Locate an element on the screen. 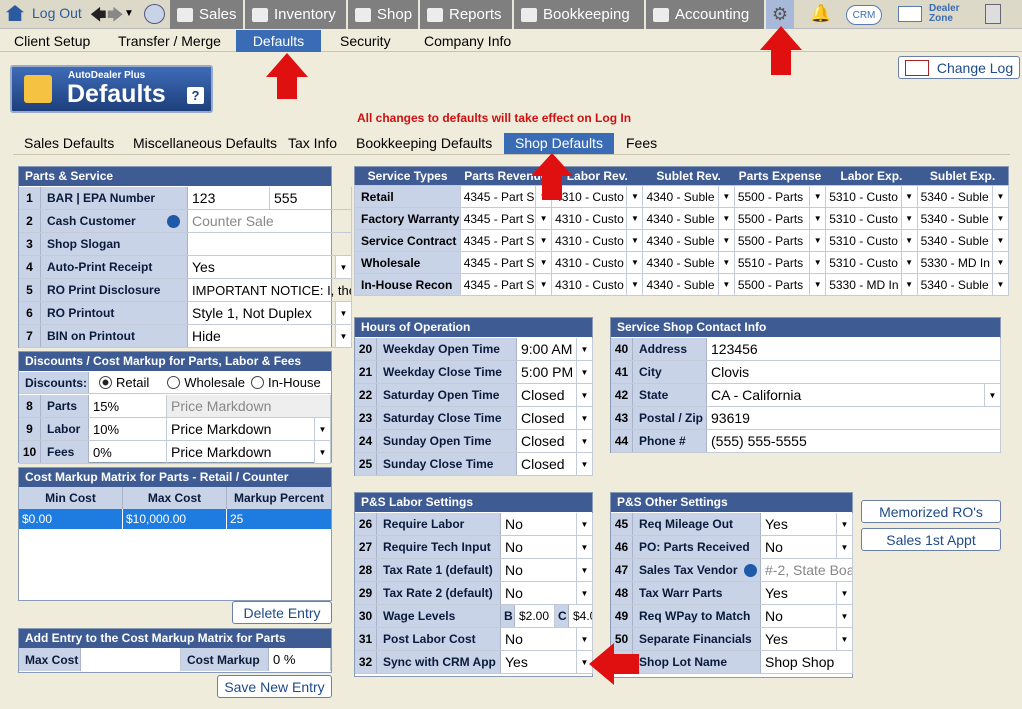 This screenshot has width=1022, height=709. logout-link: Log Out is located at coordinates (57, 13).